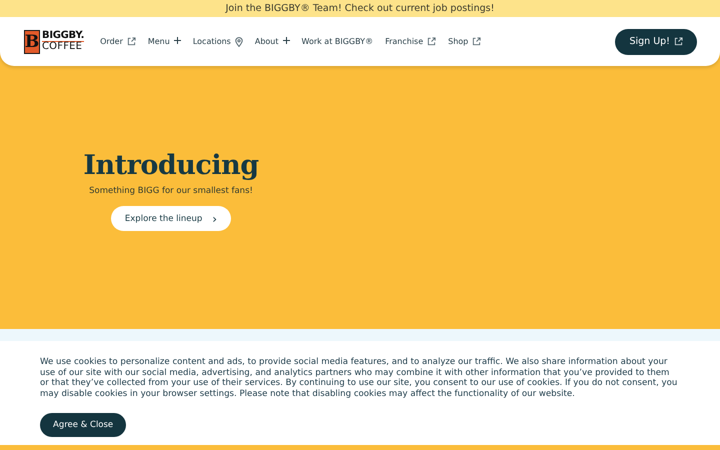  I want to click on logo-wordmark: BIGGBY., so click(63, 36).